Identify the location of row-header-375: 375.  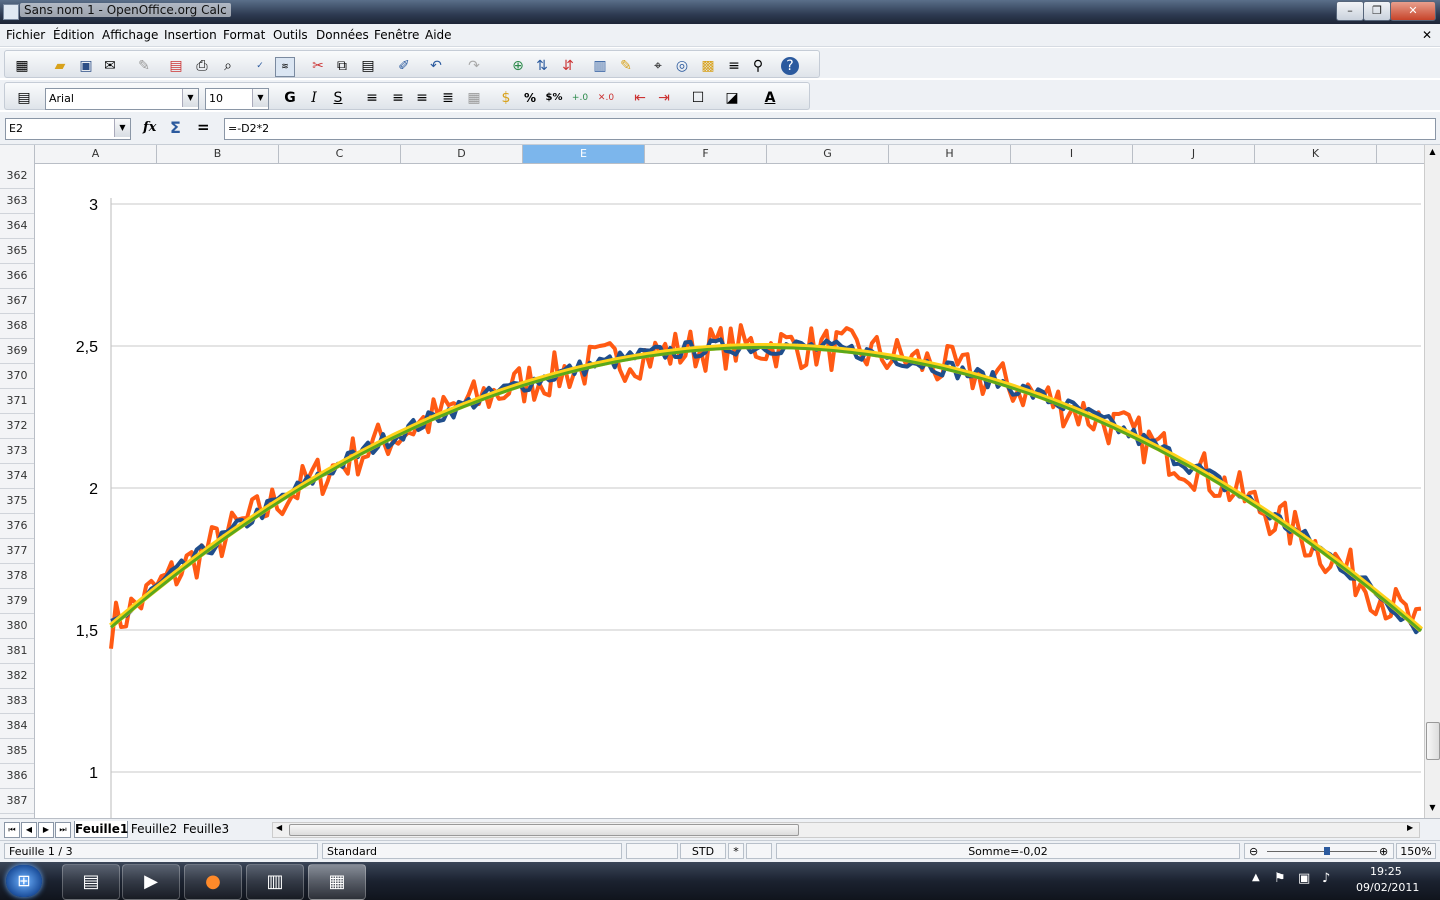
(17, 501).